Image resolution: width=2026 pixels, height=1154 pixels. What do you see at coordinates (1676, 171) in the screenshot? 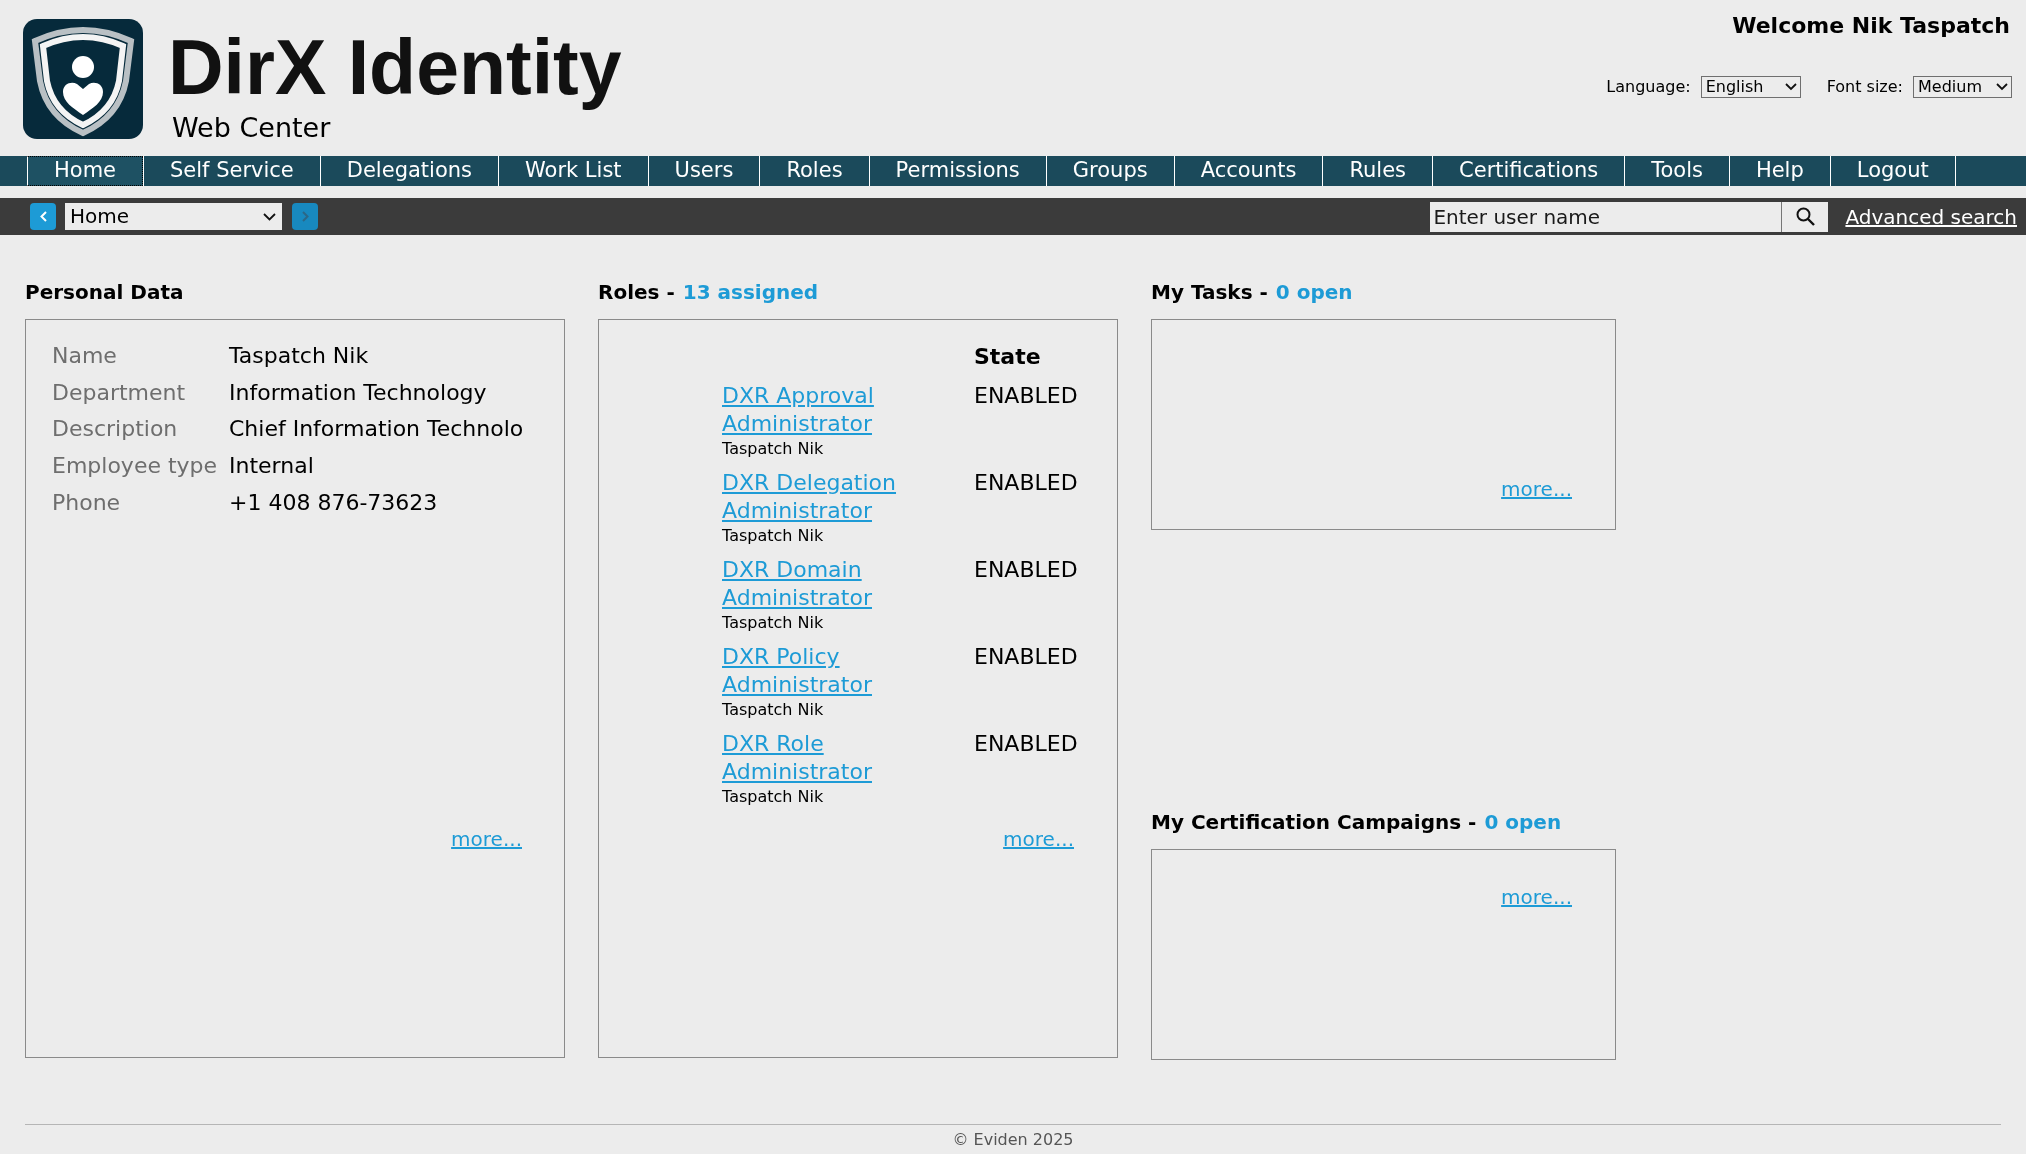
I see `nav-tab: Tools` at bounding box center [1676, 171].